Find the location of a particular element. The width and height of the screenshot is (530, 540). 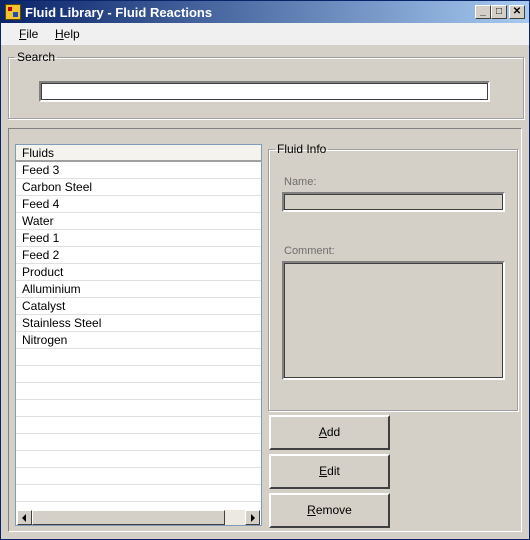

name-label: Name: is located at coordinates (300, 182).